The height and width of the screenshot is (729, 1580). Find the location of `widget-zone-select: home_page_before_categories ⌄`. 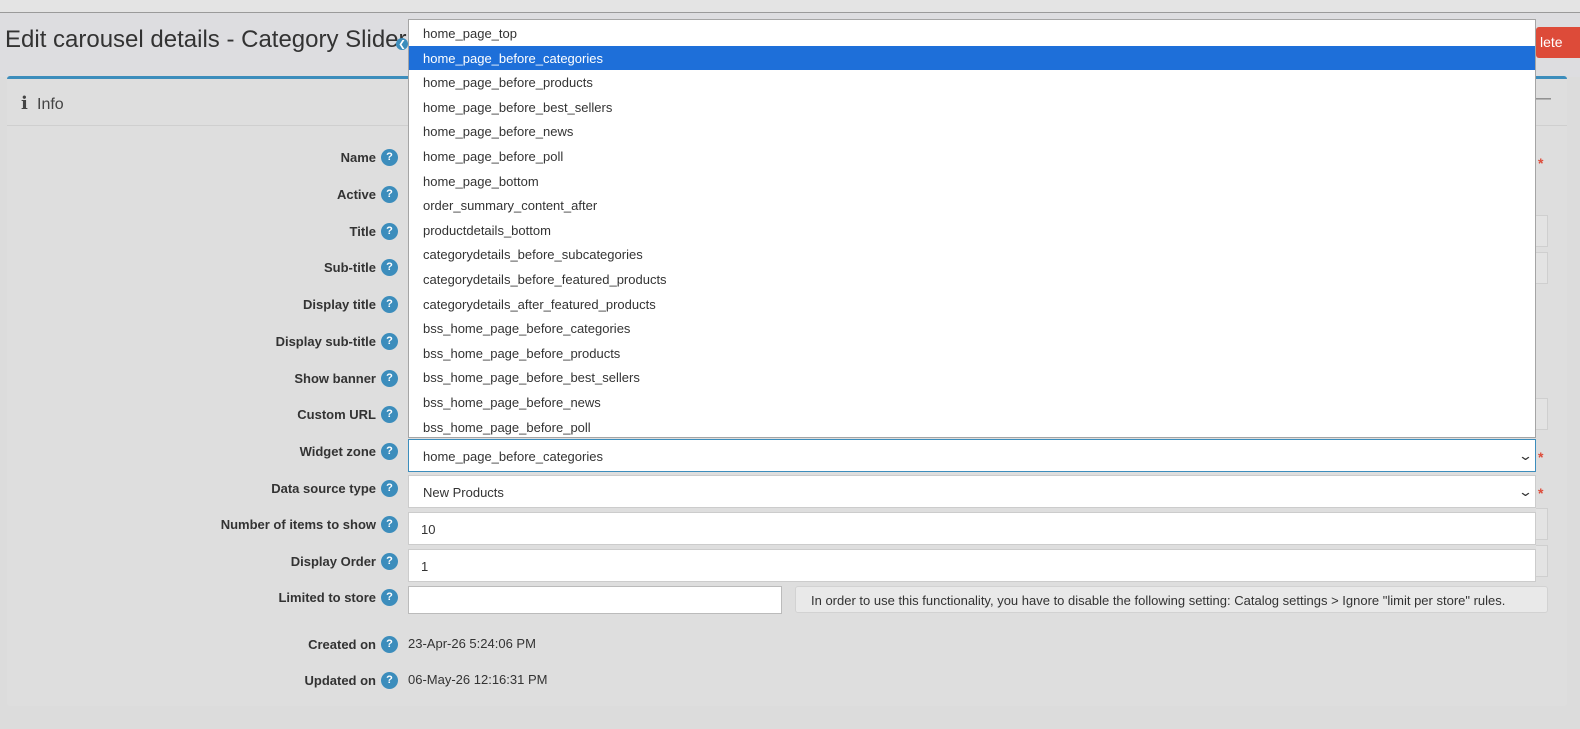

widget-zone-select: home_page_before_categories ⌄ is located at coordinates (972, 455).